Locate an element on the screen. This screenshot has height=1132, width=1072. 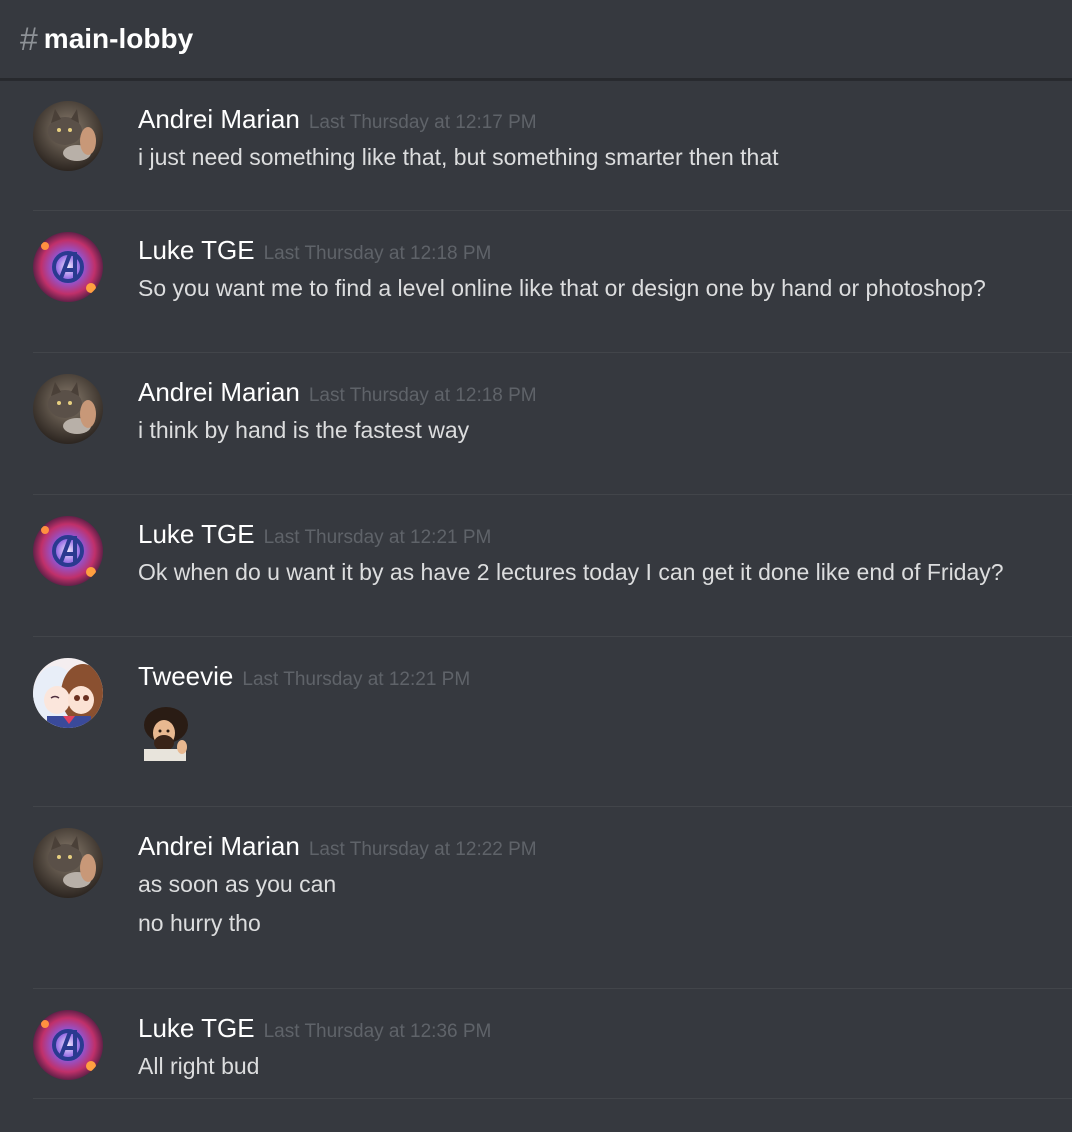
message-text: i think by hand is the fastest way is located at coordinates (304, 430).